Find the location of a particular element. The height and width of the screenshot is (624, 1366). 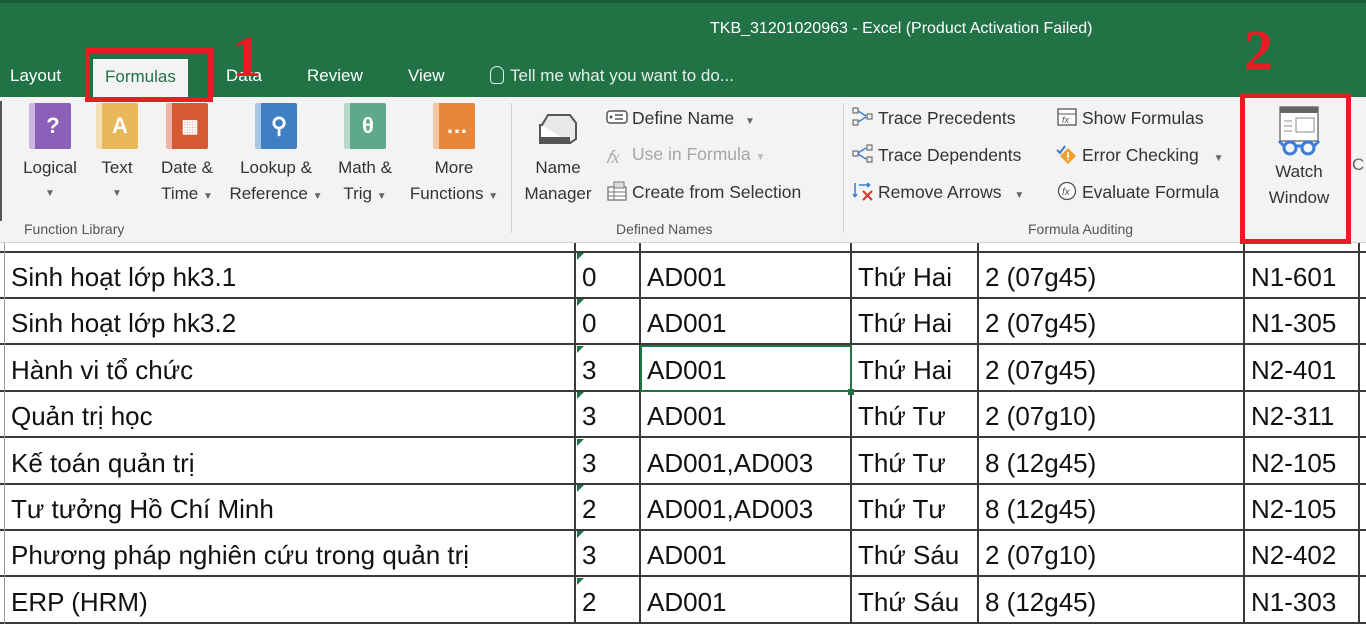

trace-precedents-button: Trace Precedents is located at coordinates (933, 118).